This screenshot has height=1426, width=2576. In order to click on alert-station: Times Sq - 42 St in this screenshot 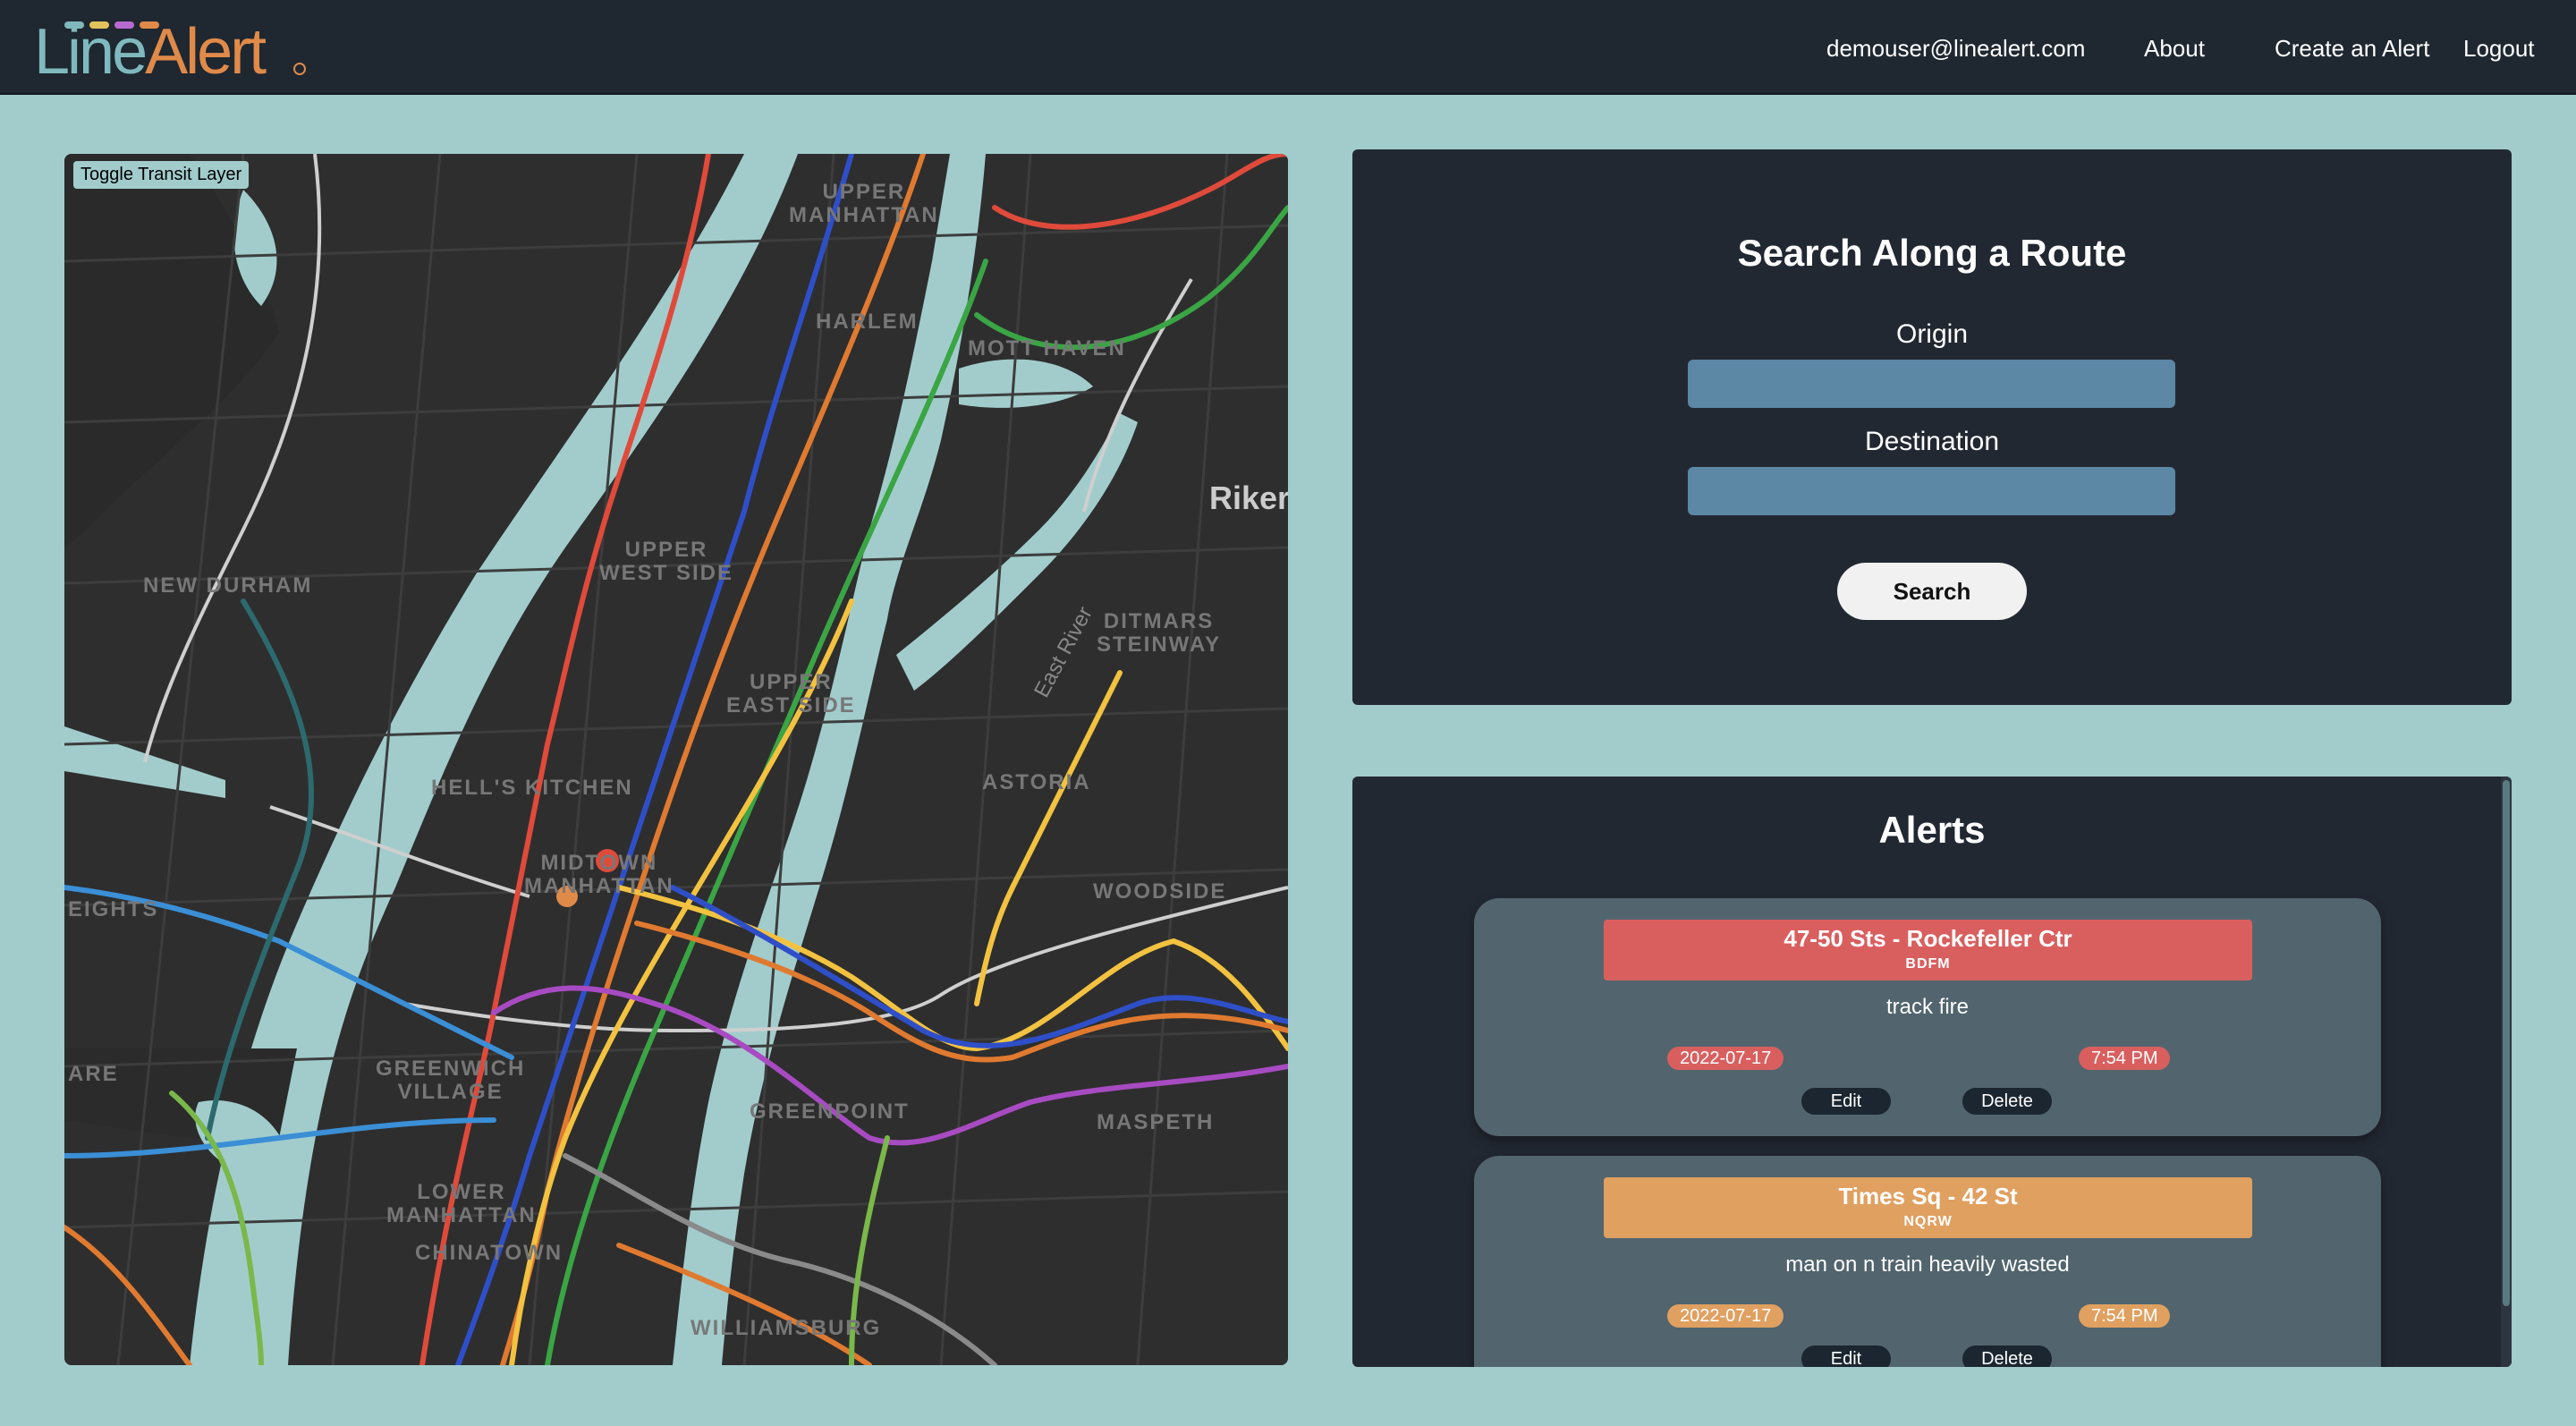, I will do `click(1928, 1196)`.